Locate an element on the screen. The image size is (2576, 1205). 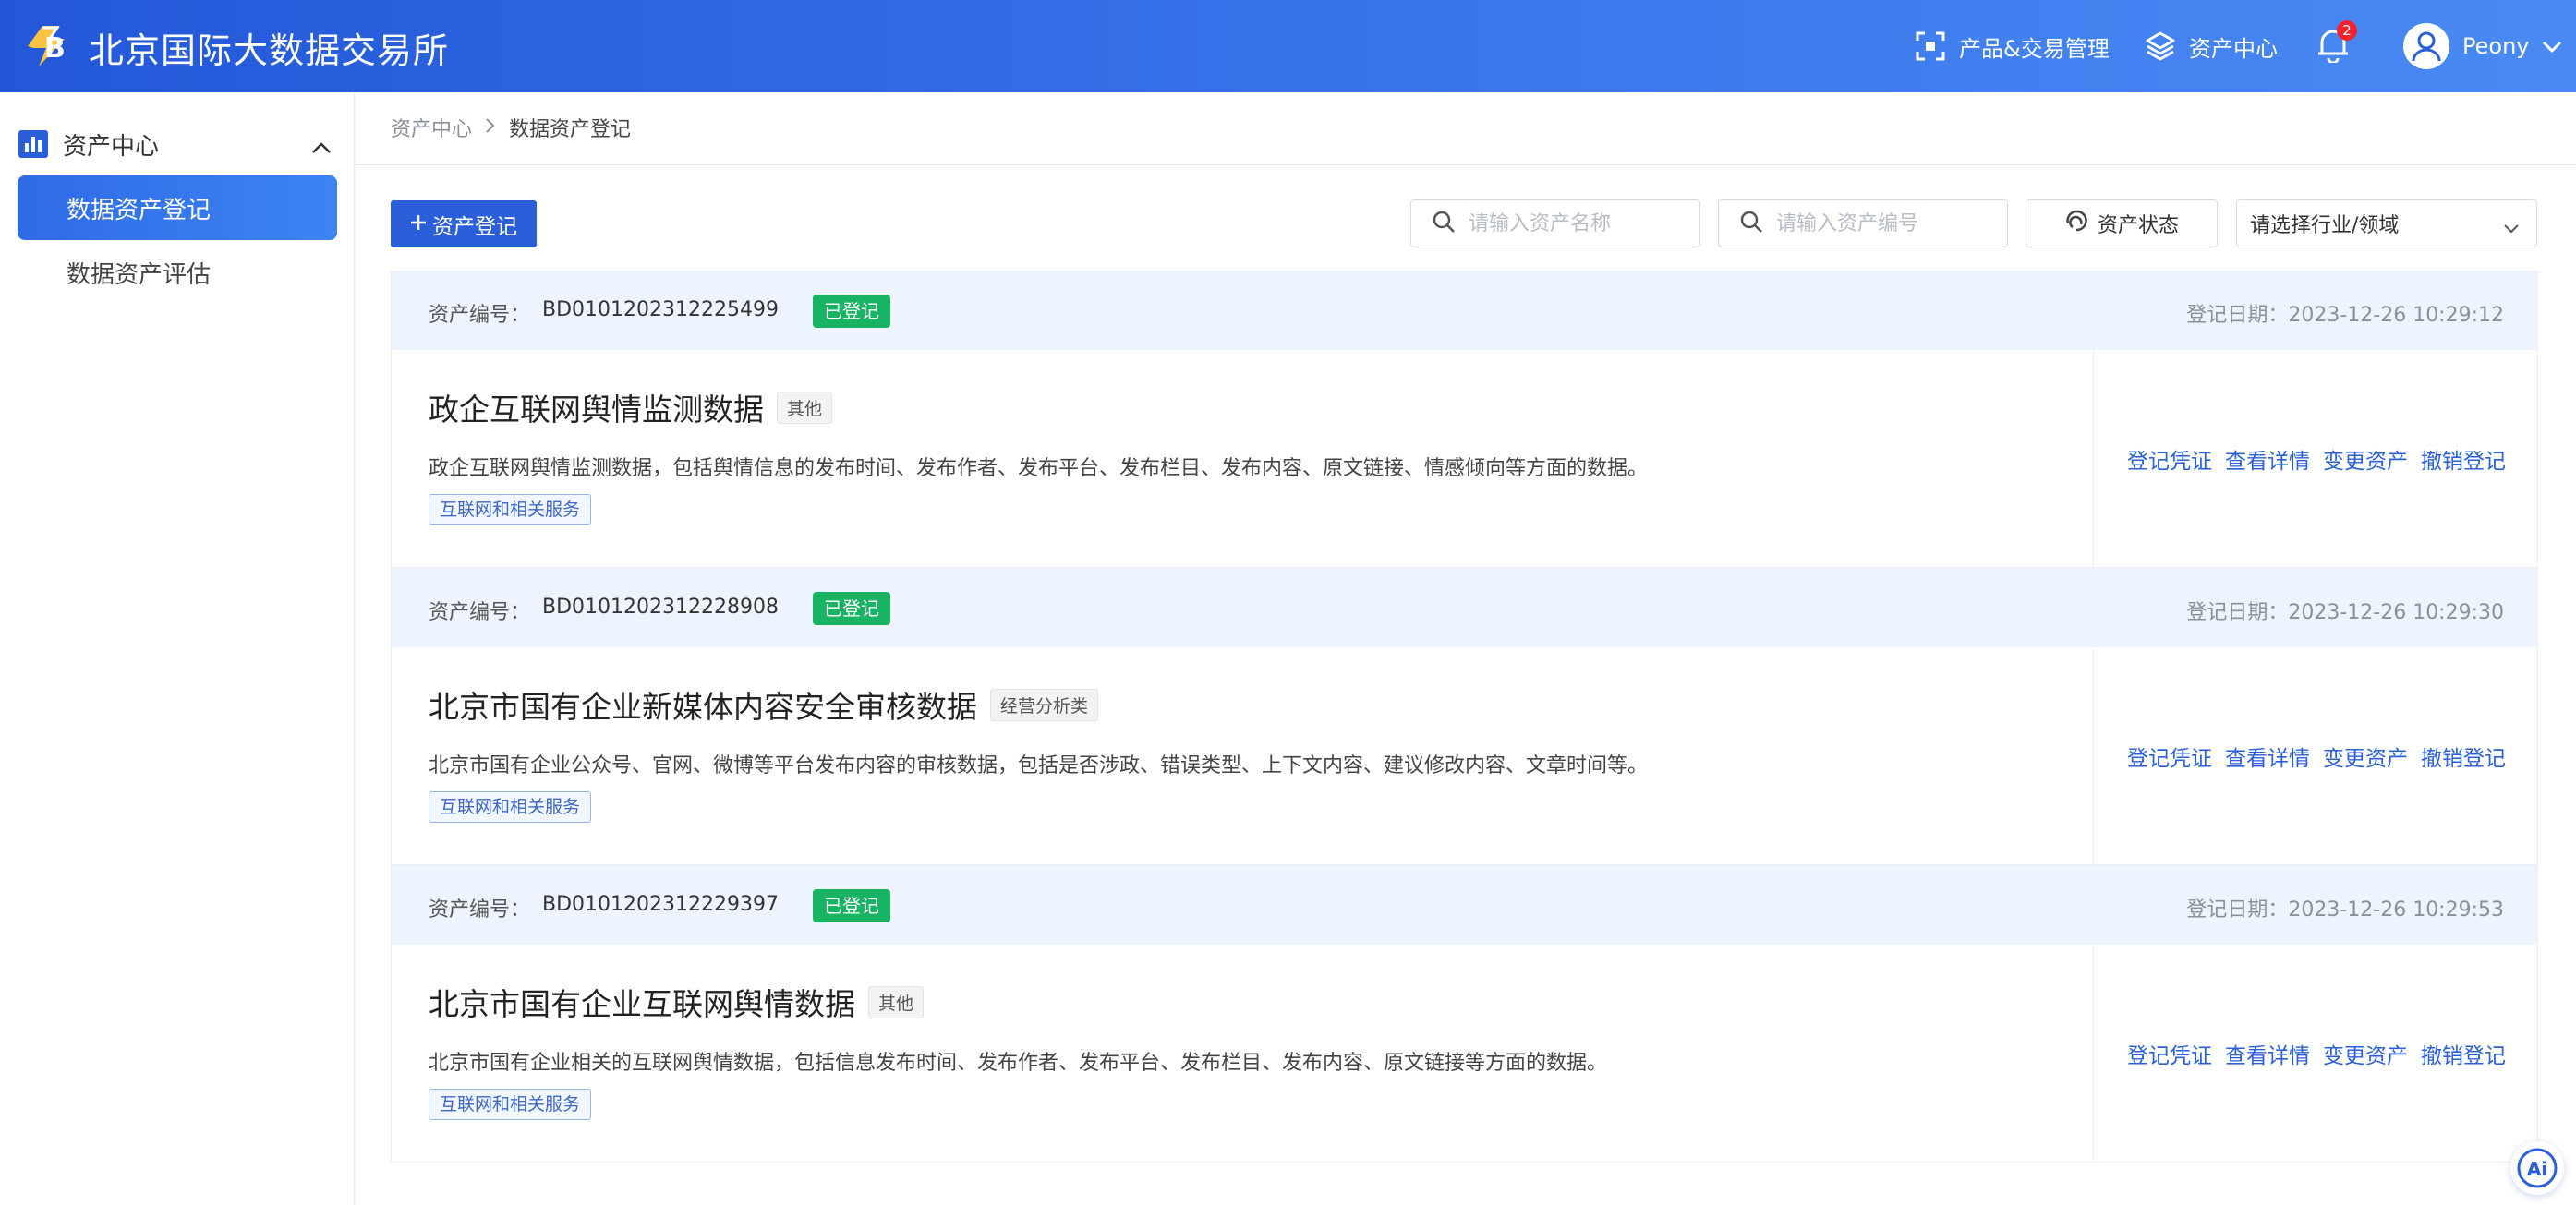
chevron-right-icon is located at coordinates (490, 127).